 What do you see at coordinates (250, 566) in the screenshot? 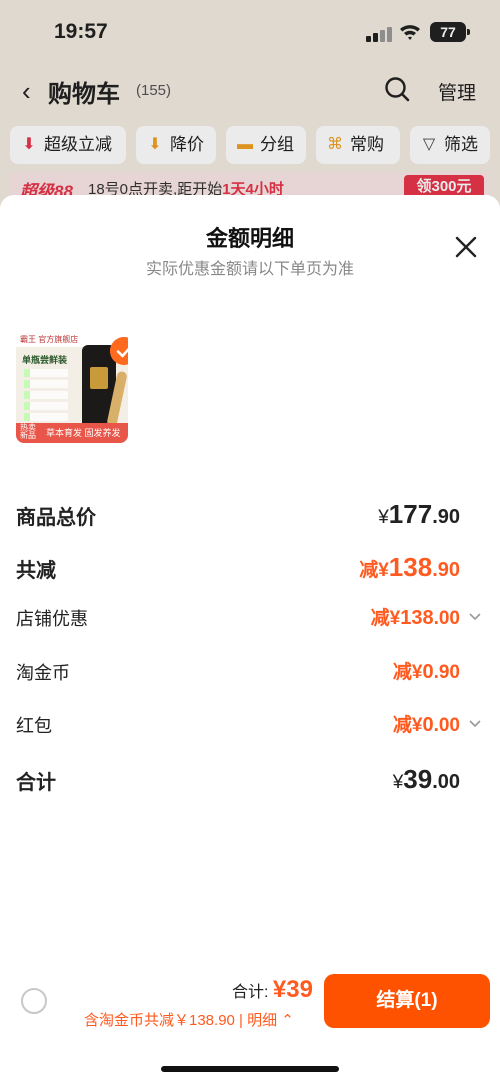
I see `row-total-discount: 共减 减¥138.90` at bounding box center [250, 566].